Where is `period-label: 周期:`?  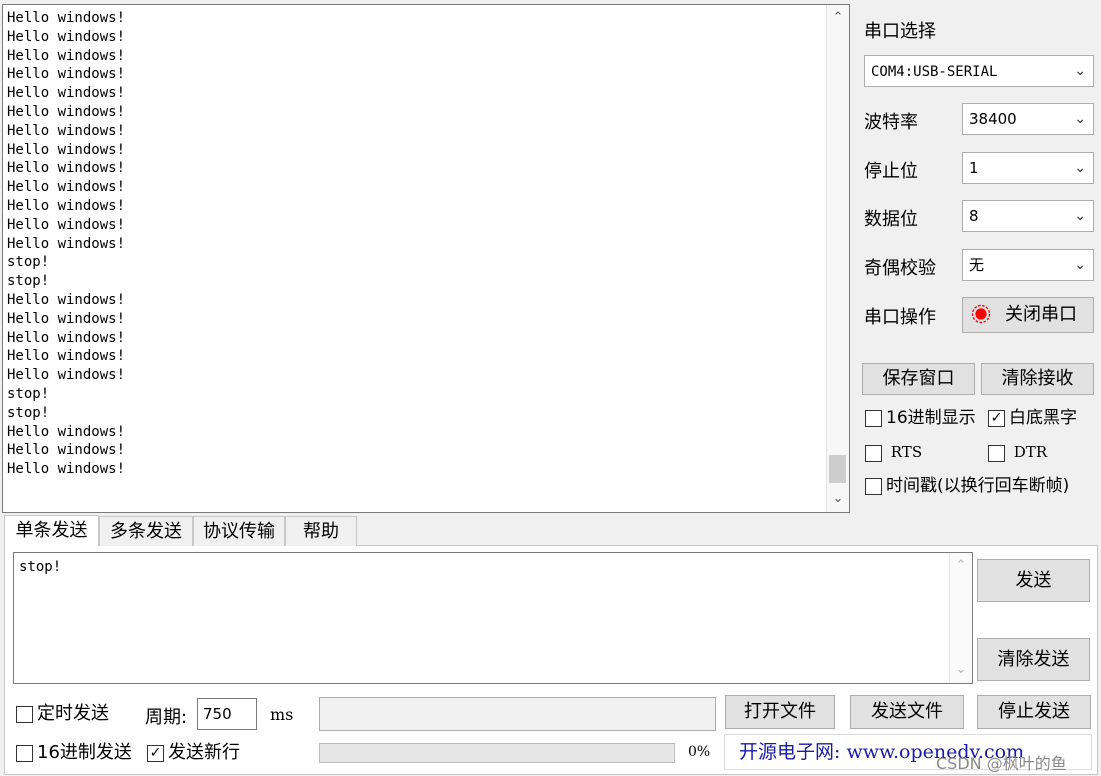
period-label: 周期: is located at coordinates (166, 717).